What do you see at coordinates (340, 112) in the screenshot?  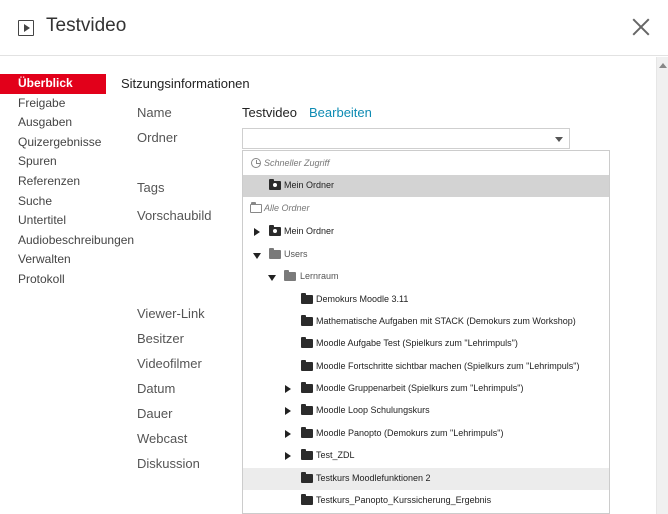 I see `edit-name-link: Bearbeiten` at bounding box center [340, 112].